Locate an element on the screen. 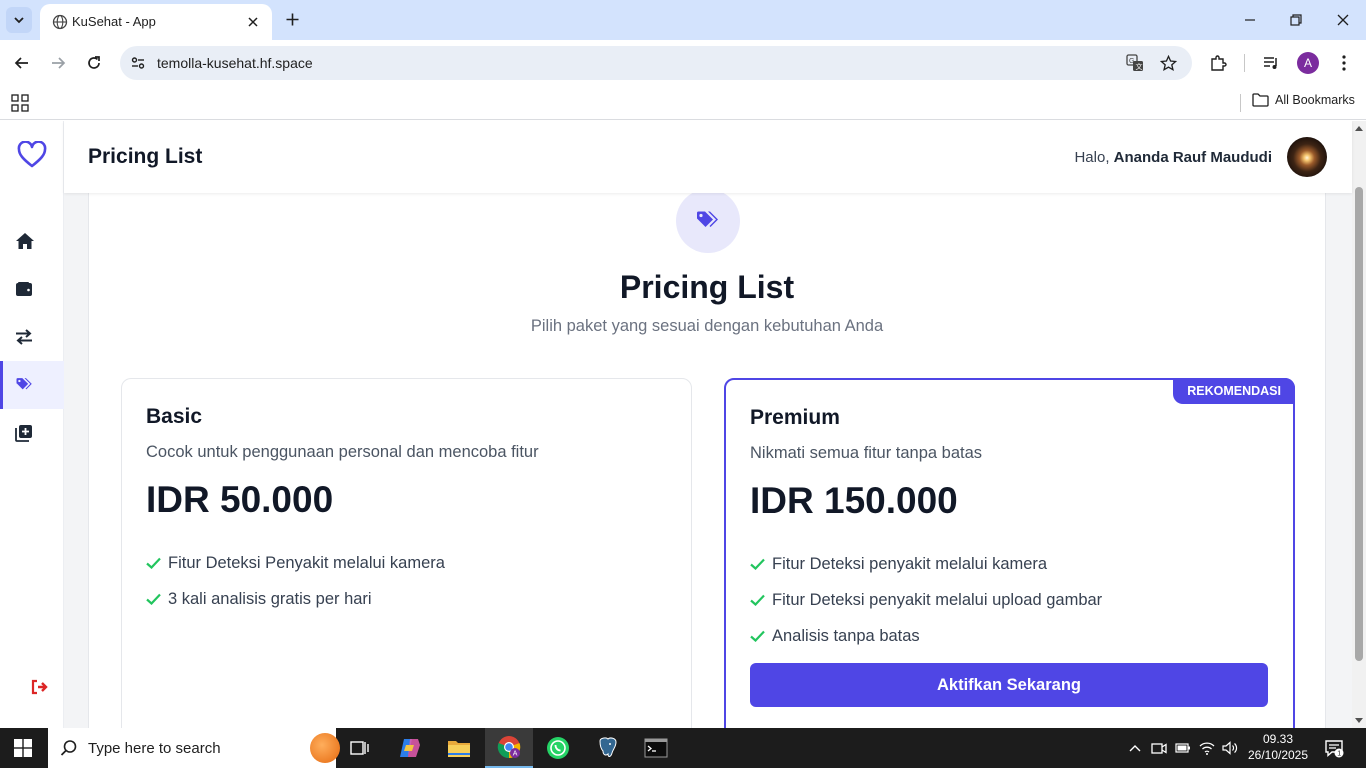 This screenshot has width=1366, height=768. bookmarks-divider is located at coordinates (1240, 103).